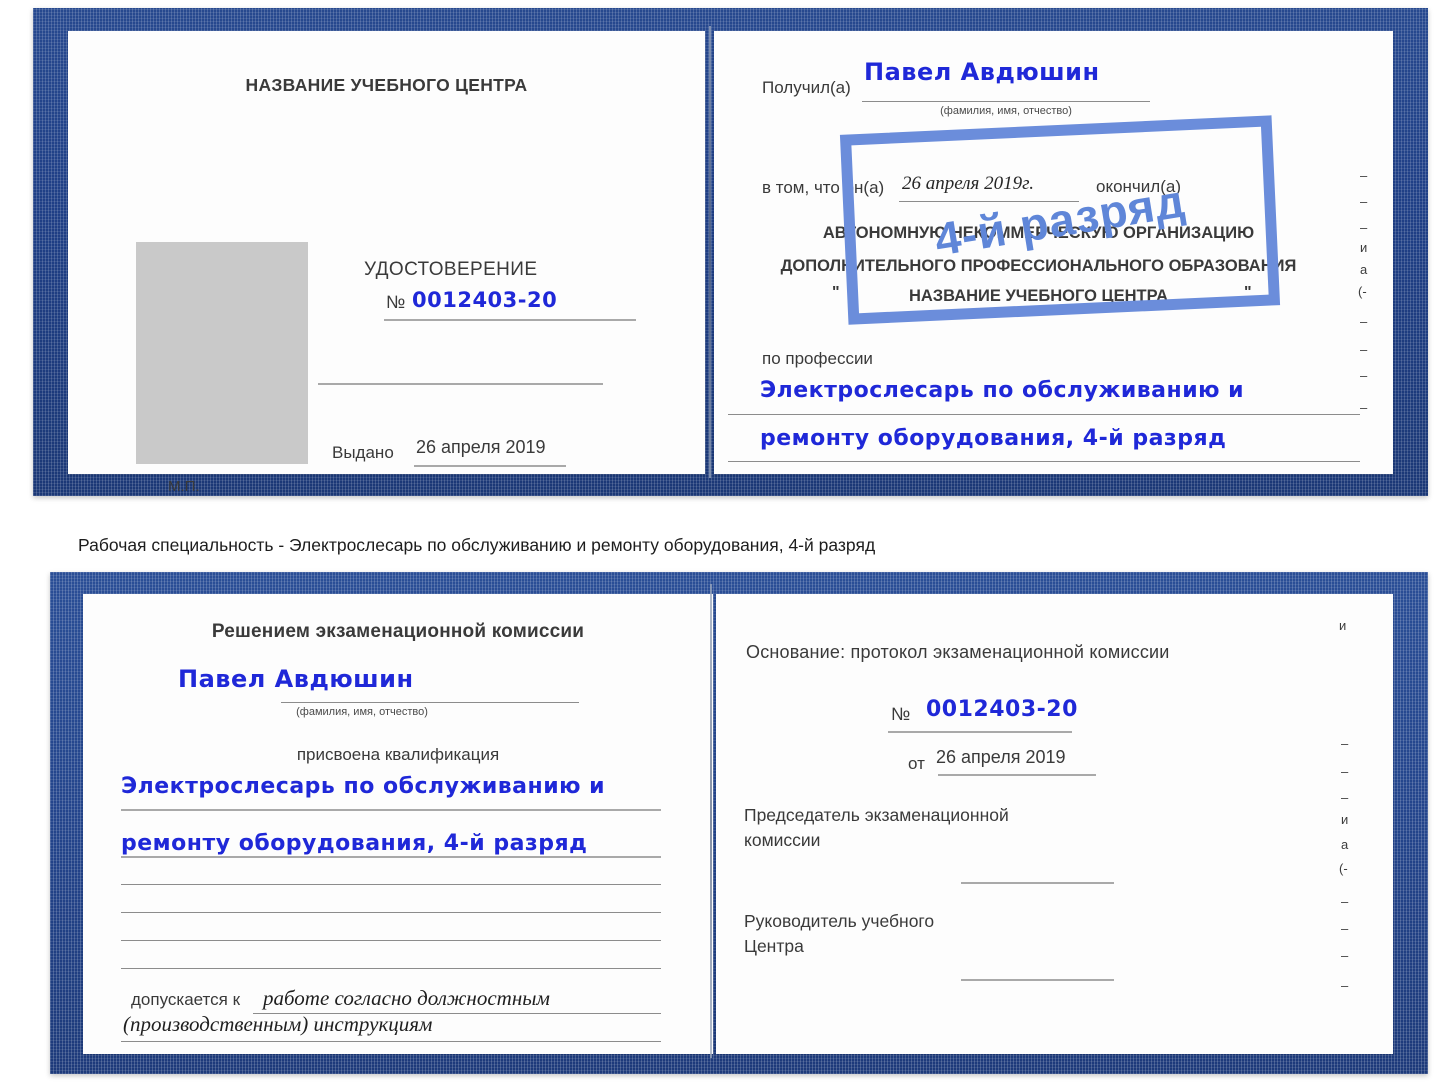 This screenshot has width=1448, height=1085. What do you see at coordinates (1002, 709) in the screenshot?
I see `protocol-number: 0012403-20` at bounding box center [1002, 709].